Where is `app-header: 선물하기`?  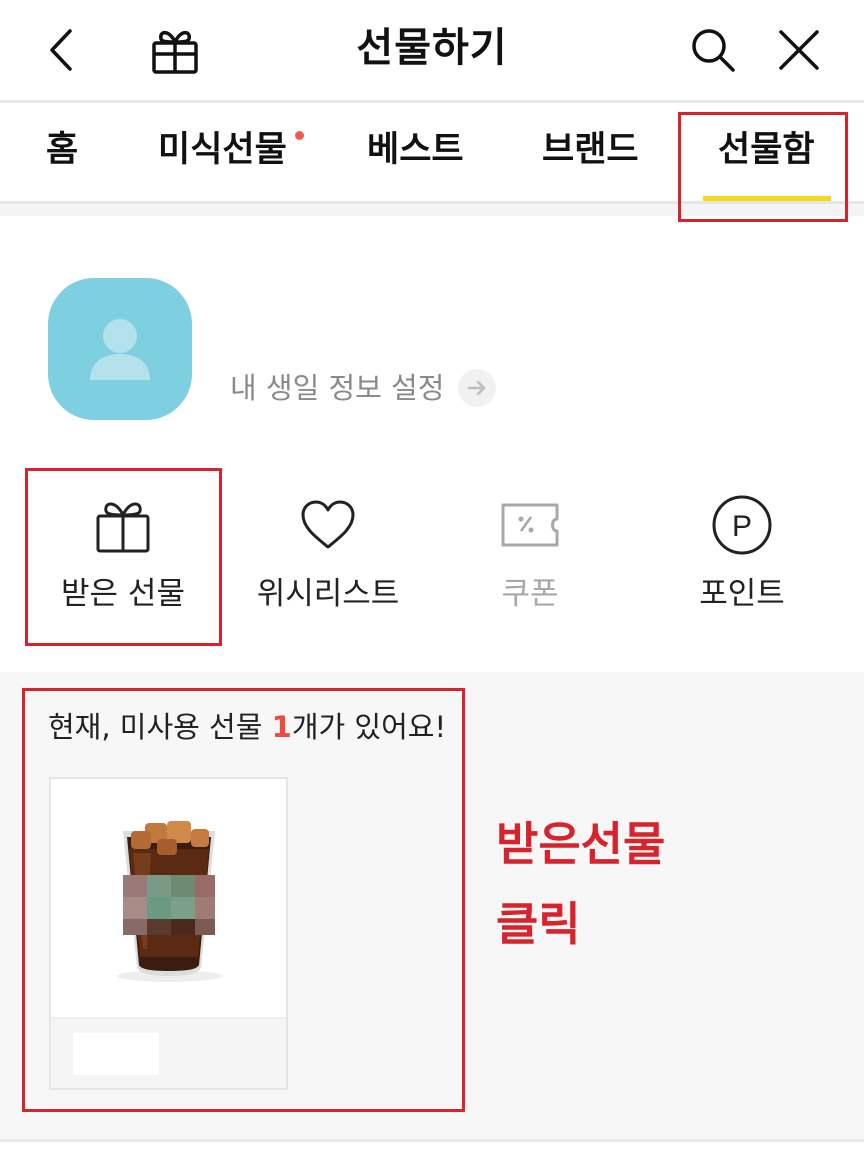
app-header: 선물하기 is located at coordinates (432, 50).